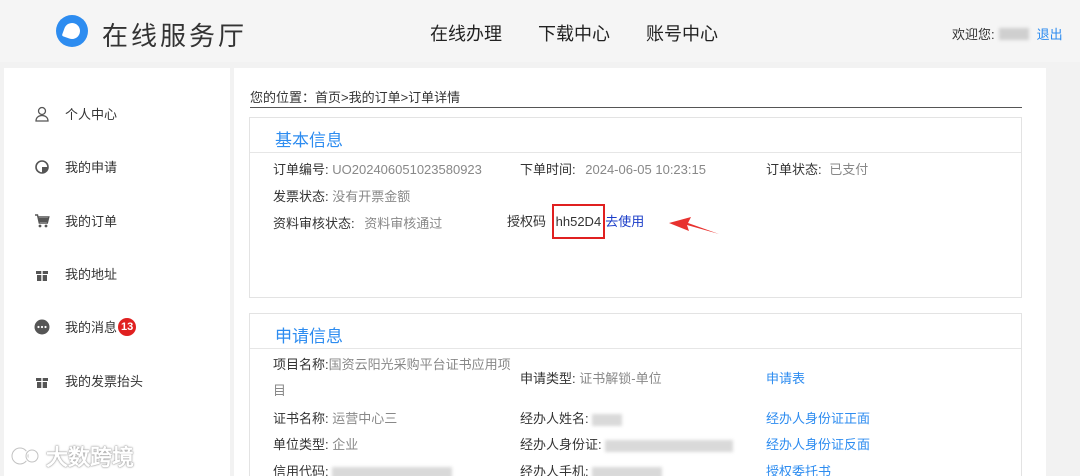  What do you see at coordinates (794, 169) in the screenshot?
I see `order-status-label: 订单状态:` at bounding box center [794, 169].